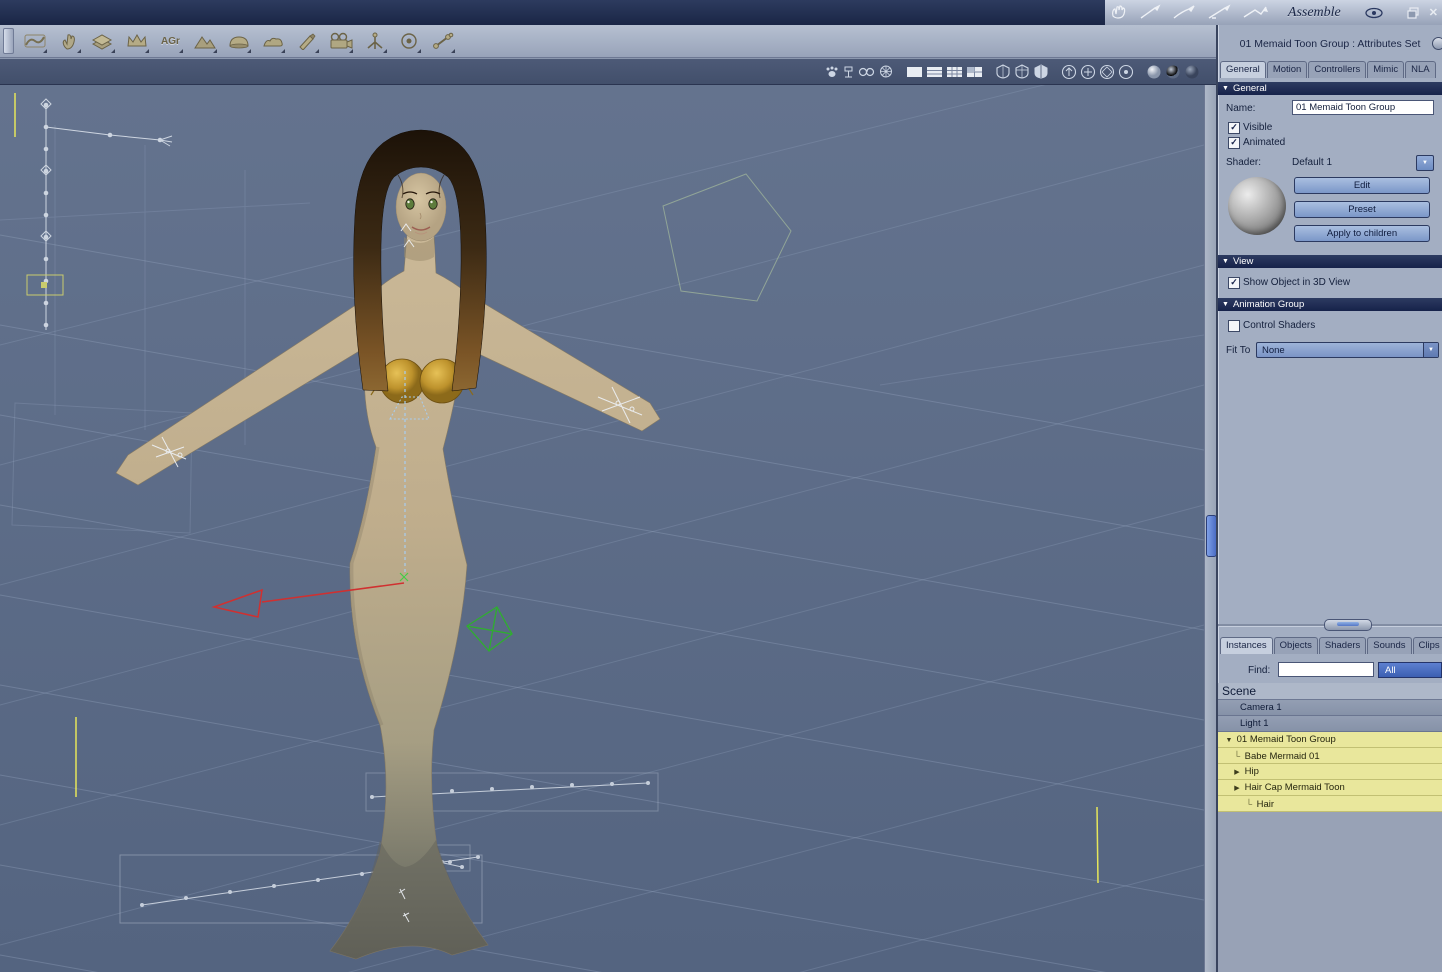 This screenshot has width=1442, height=972. I want to click on control-shaders-checkbox, so click(1234, 326).